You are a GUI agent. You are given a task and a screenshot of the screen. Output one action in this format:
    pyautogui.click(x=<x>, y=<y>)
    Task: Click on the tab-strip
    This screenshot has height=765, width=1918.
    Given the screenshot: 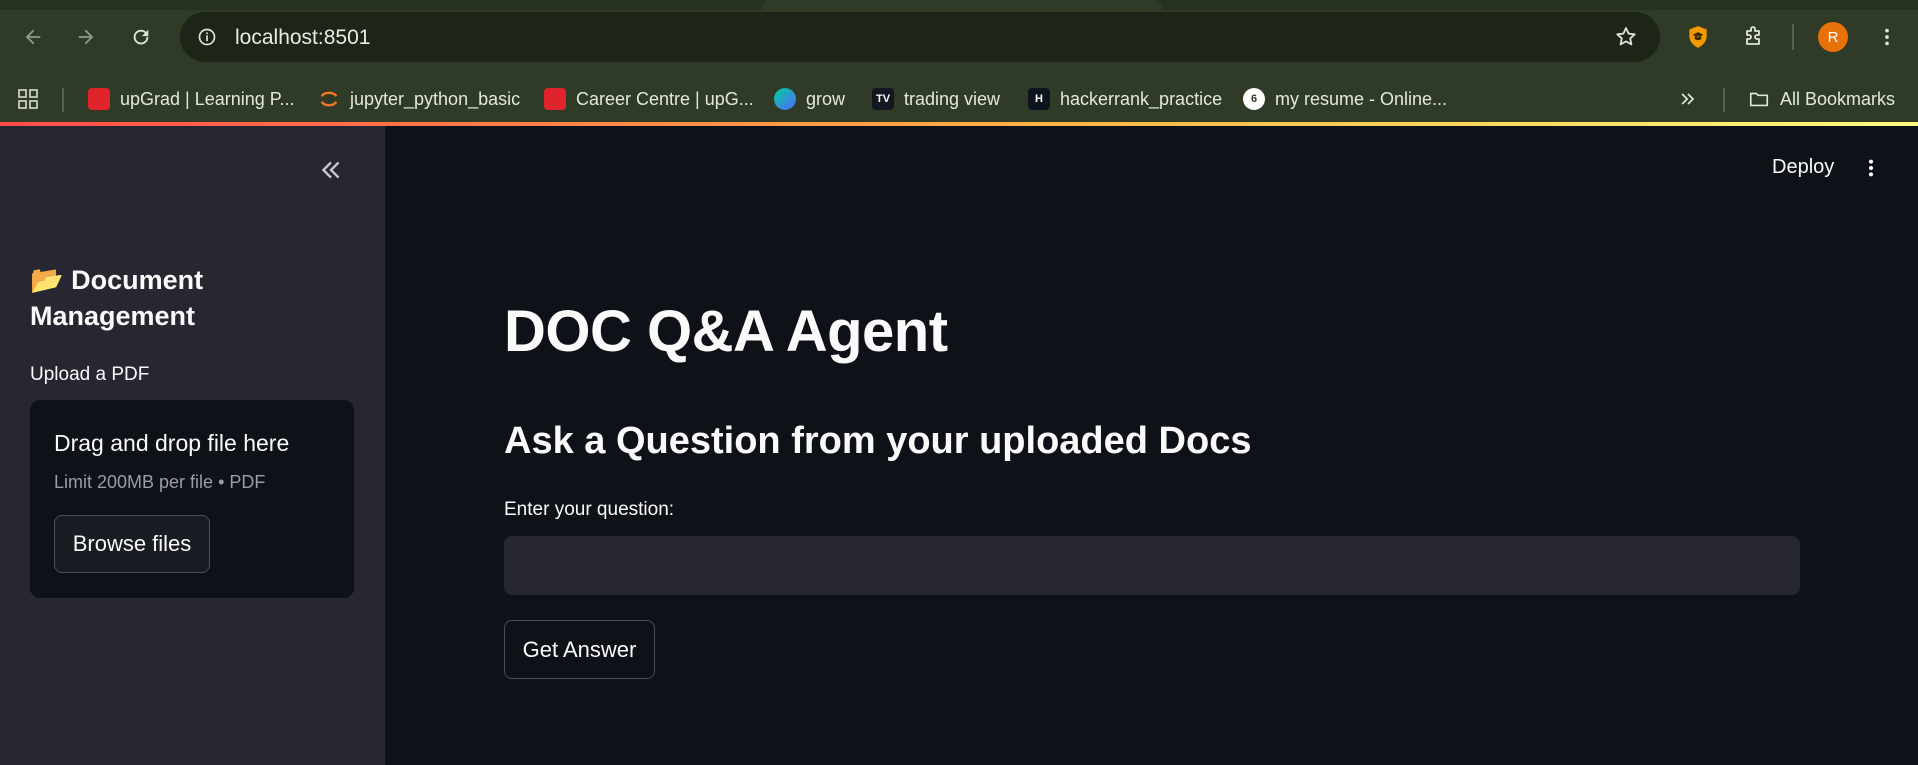 What is the action you would take?
    pyautogui.click(x=959, y=5)
    